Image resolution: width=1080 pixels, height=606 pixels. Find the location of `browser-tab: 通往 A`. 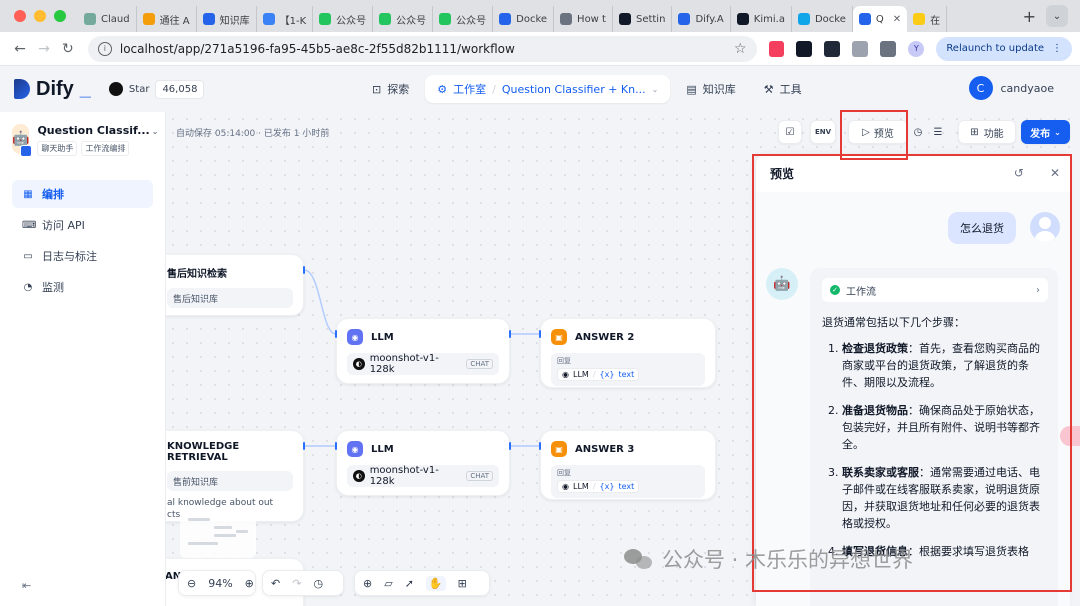

browser-tab: 通往 A is located at coordinates (167, 19).